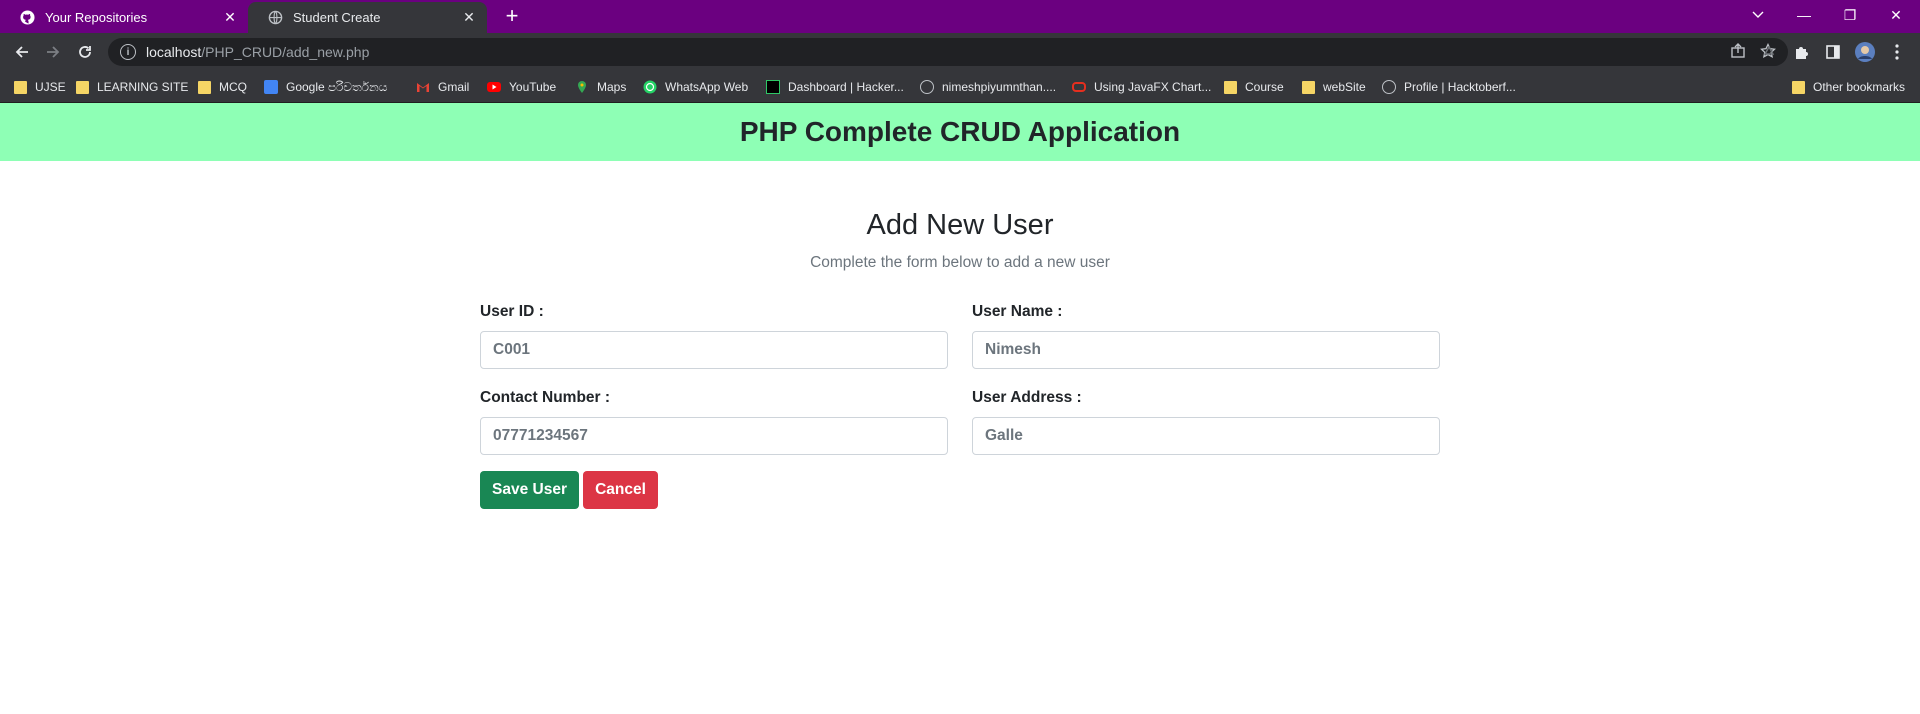 The height and width of the screenshot is (714, 1920). I want to click on bookmark-whatsapp: WhatsApp Web, so click(695, 87).